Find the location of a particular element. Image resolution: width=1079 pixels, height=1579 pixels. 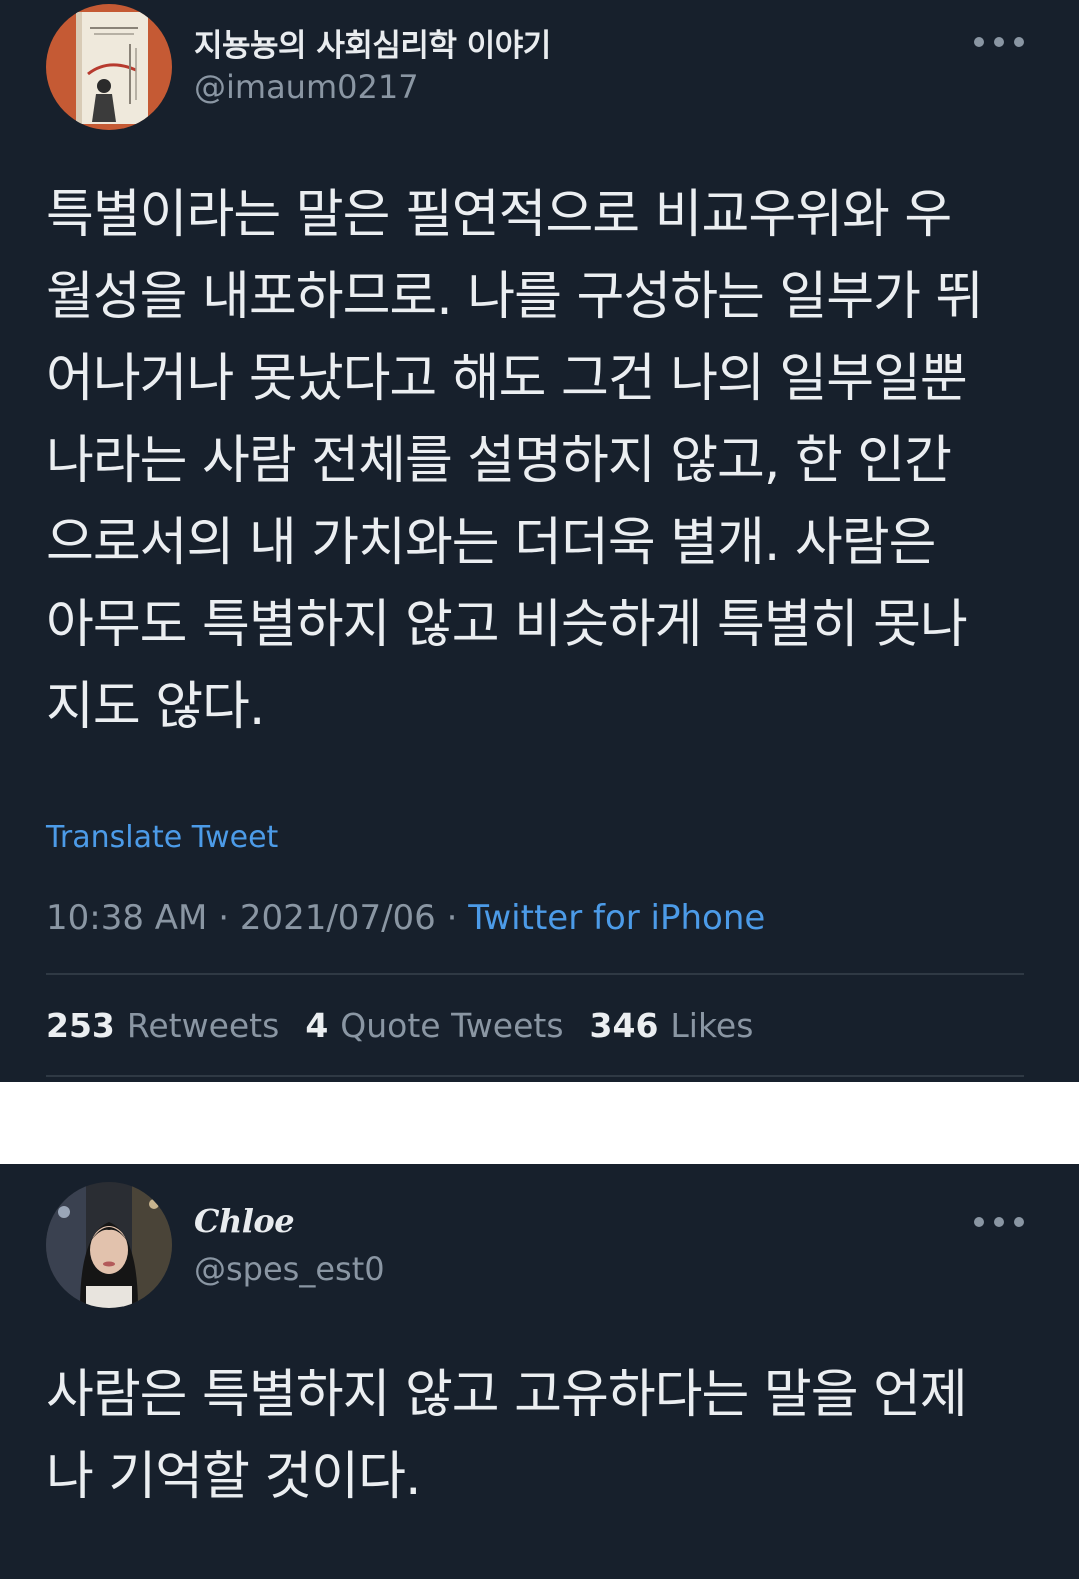

retweets-stat: 253 Retweets is located at coordinates (162, 1025).